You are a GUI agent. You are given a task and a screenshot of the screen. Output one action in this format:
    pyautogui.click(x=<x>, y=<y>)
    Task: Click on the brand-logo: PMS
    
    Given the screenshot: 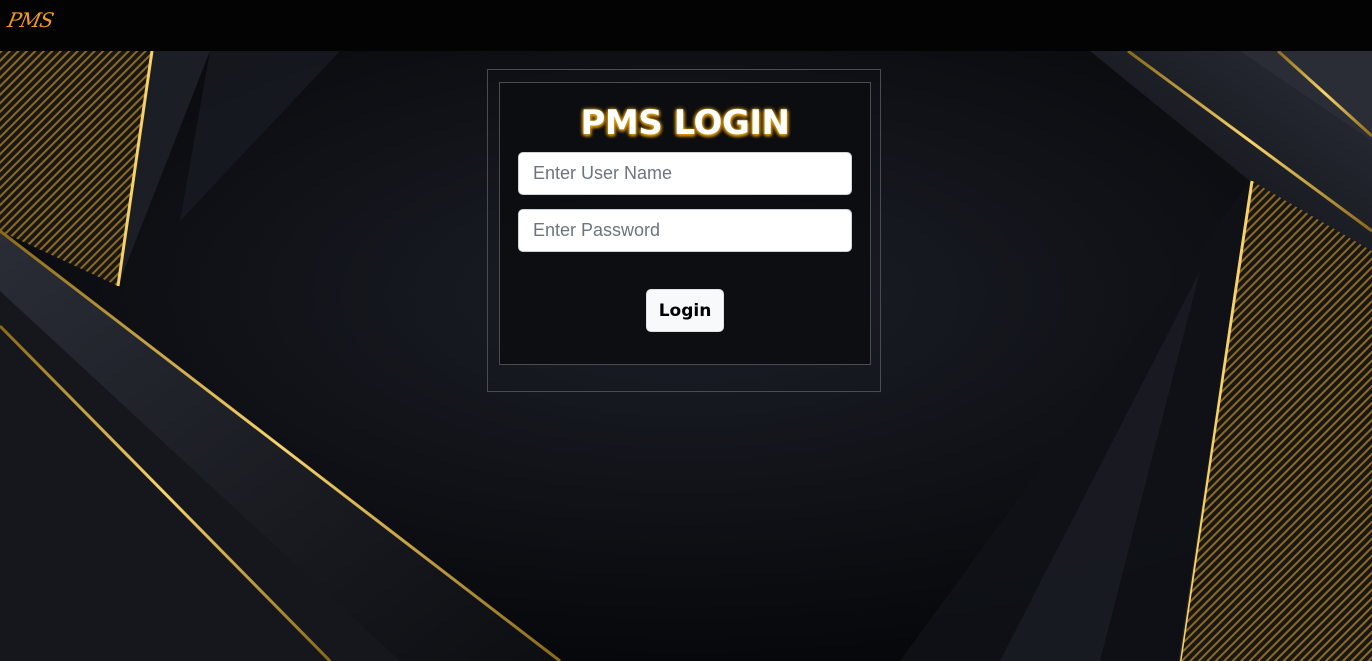 What is the action you would take?
    pyautogui.click(x=30, y=20)
    